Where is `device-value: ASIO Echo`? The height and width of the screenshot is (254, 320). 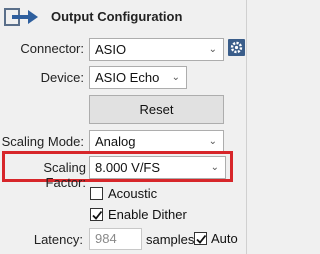 device-value: ASIO Echo is located at coordinates (127, 77).